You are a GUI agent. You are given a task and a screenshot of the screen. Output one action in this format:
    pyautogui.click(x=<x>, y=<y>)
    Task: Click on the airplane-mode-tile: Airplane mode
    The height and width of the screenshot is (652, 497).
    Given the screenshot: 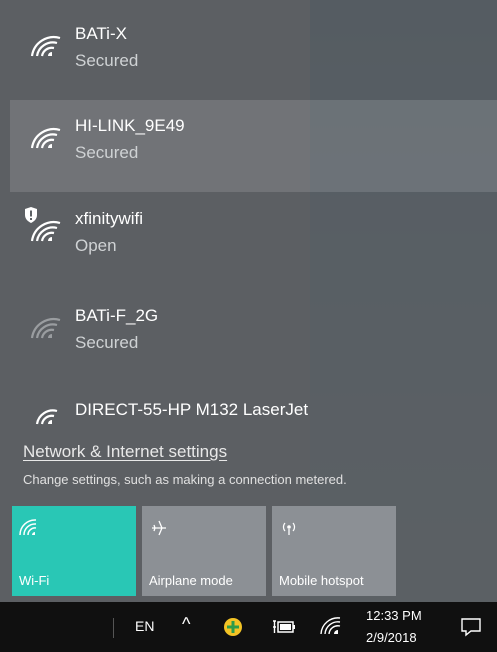 What is the action you would take?
    pyautogui.click(x=204, y=551)
    